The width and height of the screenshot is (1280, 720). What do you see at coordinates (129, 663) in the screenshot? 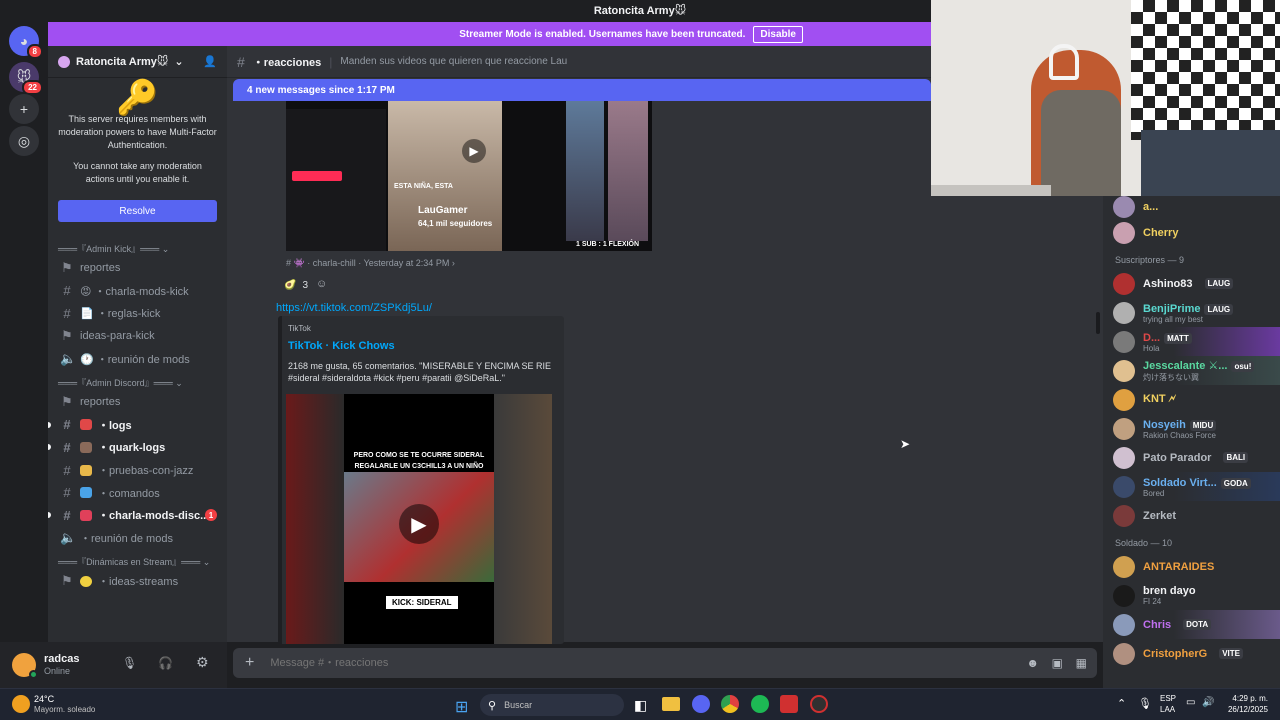
I see `microphone-icon: 🎙` at bounding box center [129, 663].